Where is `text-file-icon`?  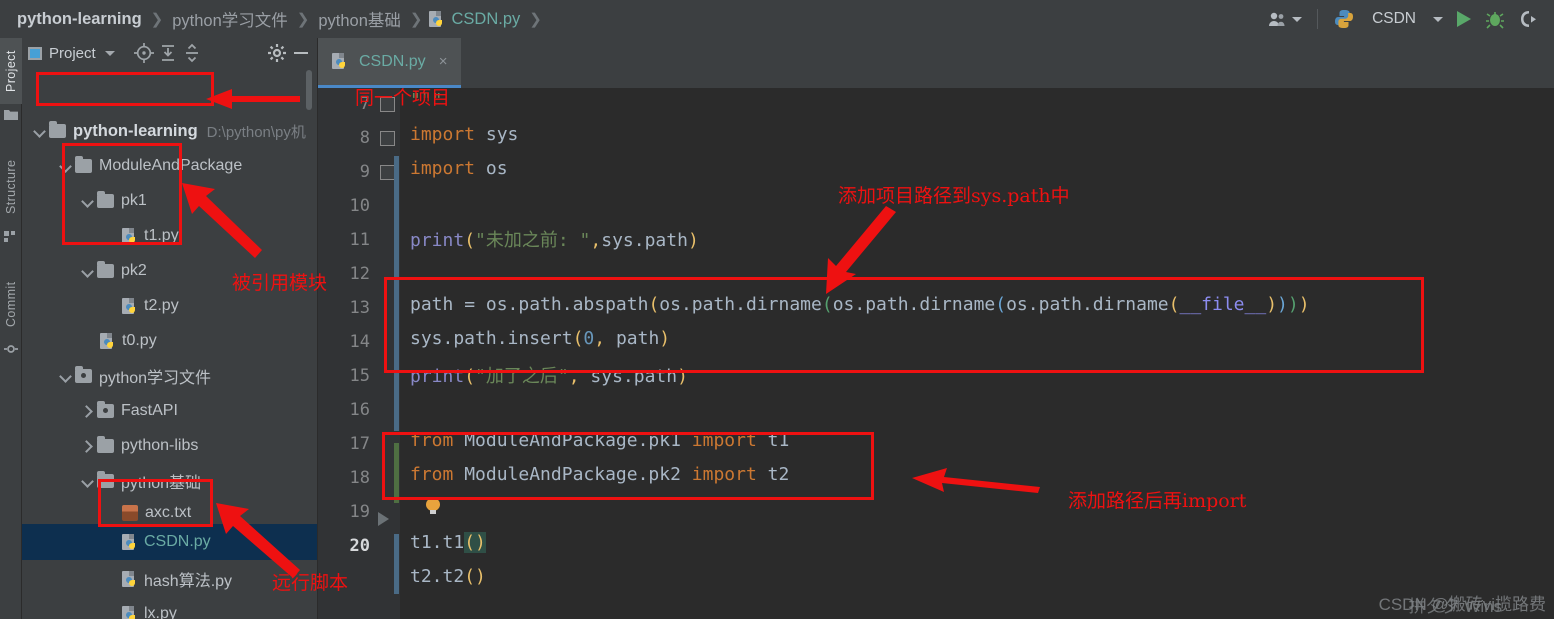 text-file-icon is located at coordinates (130, 513).